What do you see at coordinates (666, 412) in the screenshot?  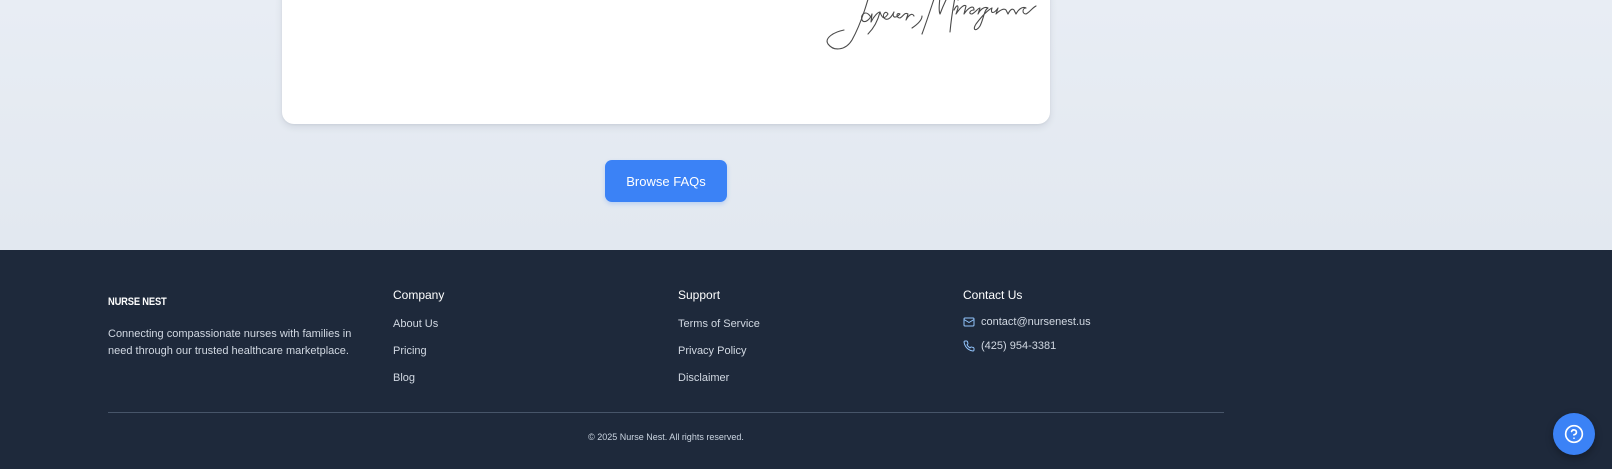 I see `footer-divider` at bounding box center [666, 412].